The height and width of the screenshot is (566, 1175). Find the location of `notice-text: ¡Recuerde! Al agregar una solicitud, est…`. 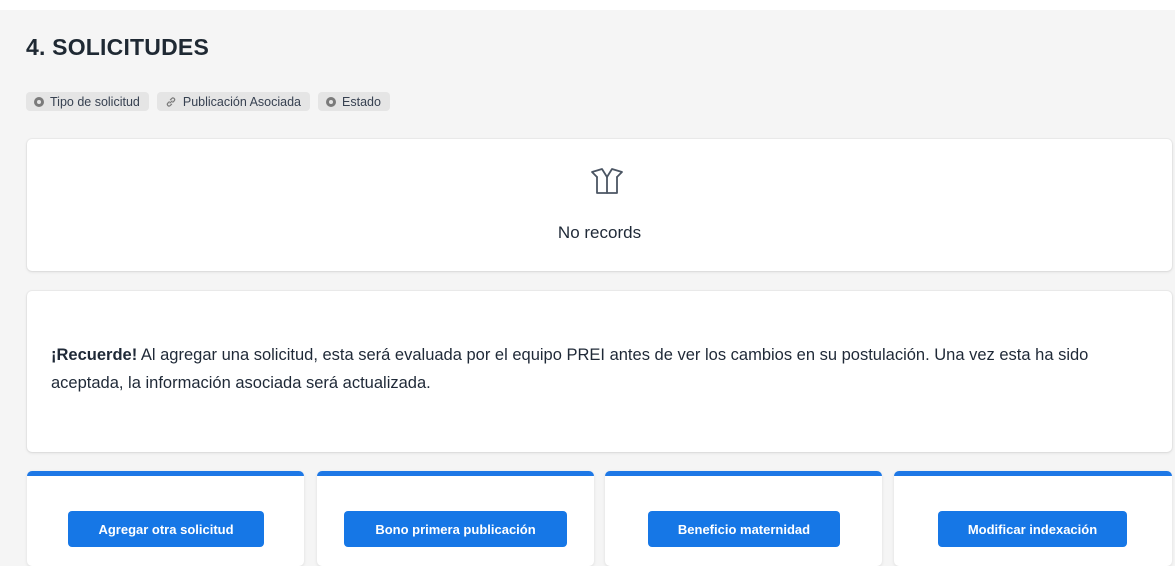

notice-text: ¡Recuerde! Al agregar una solicitud, est… is located at coordinates (581, 369).